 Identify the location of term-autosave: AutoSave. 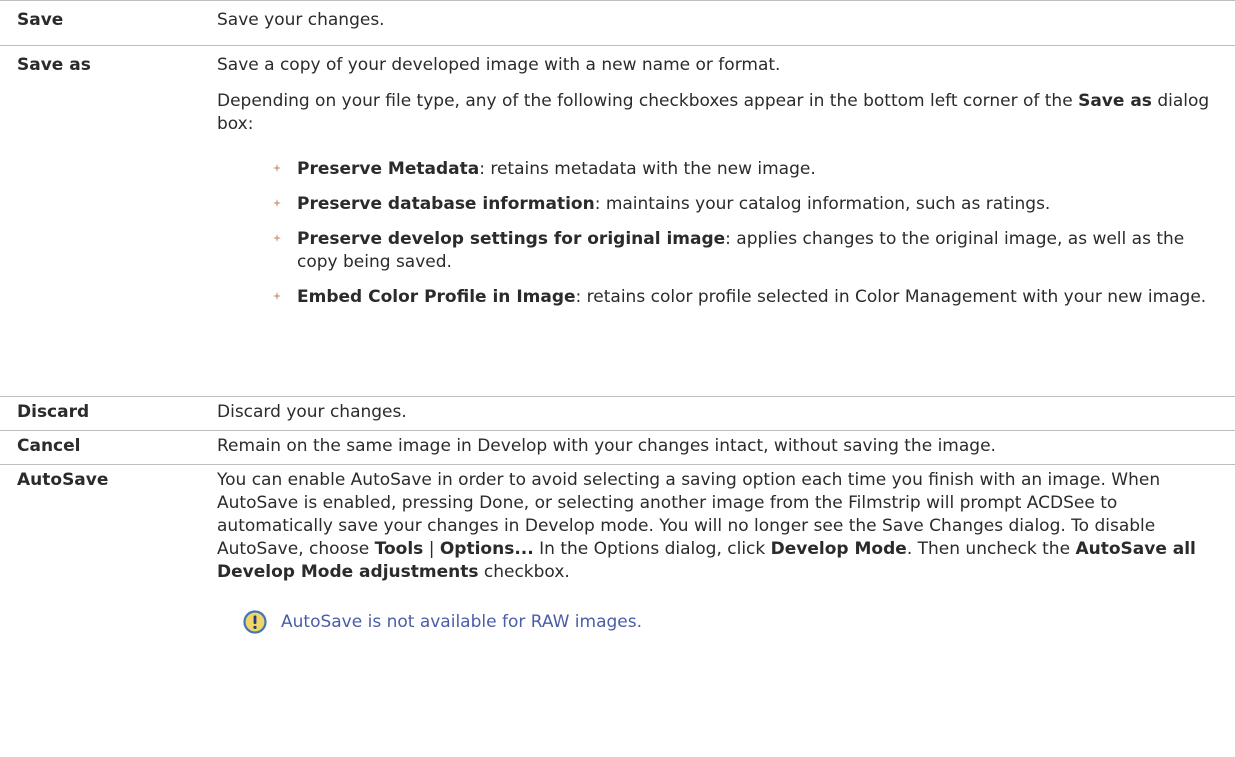
(63, 480).